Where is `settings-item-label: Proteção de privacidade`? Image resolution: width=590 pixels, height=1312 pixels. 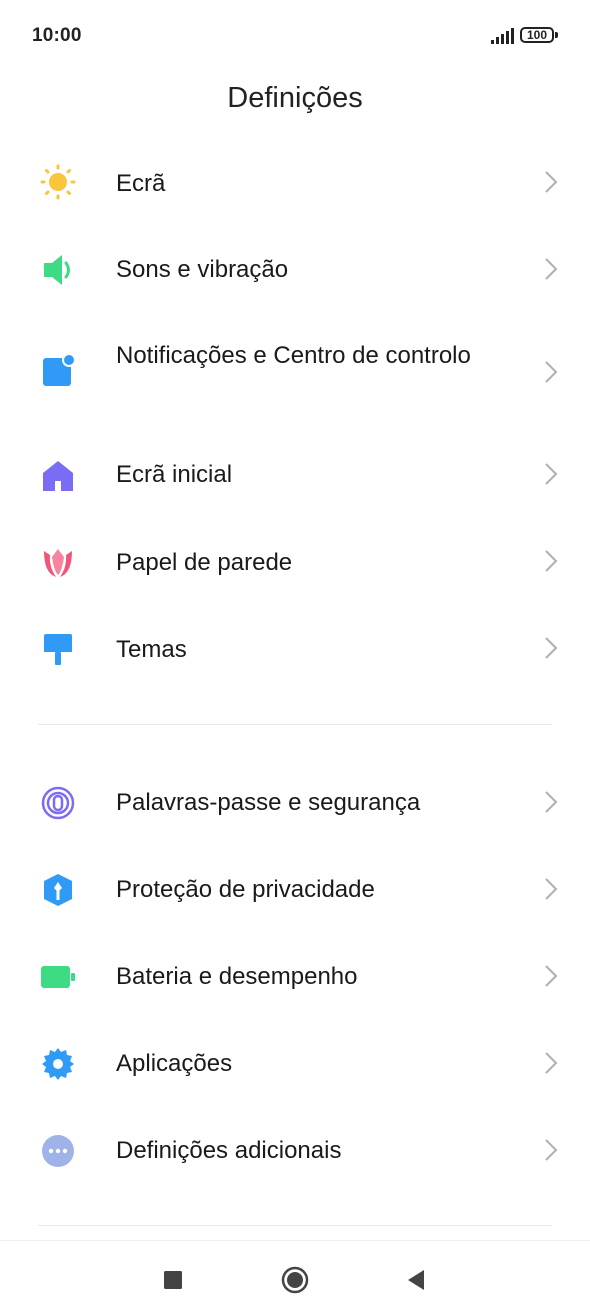 settings-item-label: Proteção de privacidade is located at coordinates (245, 889).